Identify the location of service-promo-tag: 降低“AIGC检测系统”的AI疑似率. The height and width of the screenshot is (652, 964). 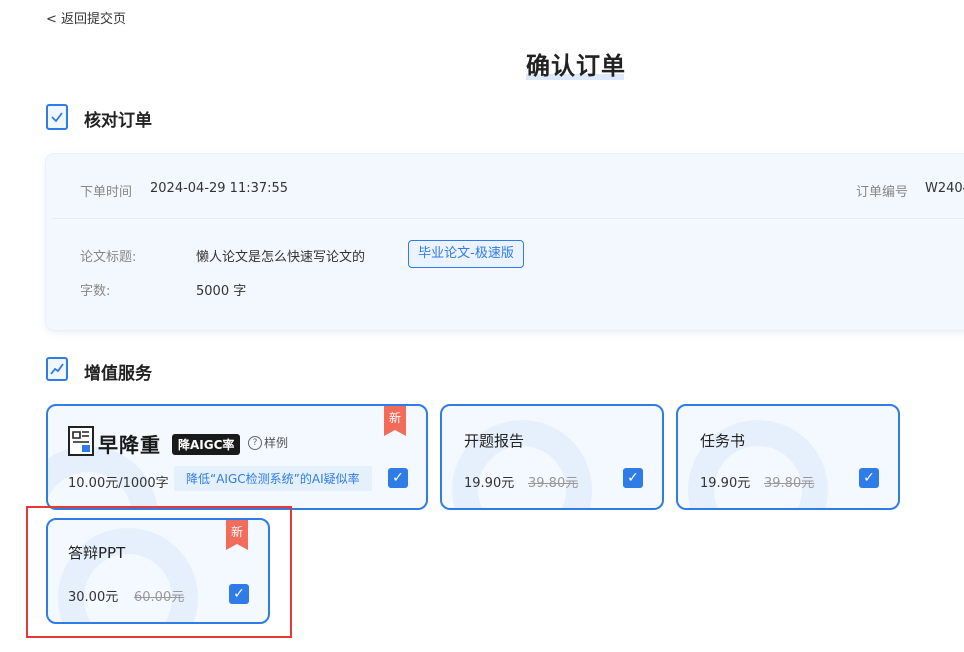
(273, 478).